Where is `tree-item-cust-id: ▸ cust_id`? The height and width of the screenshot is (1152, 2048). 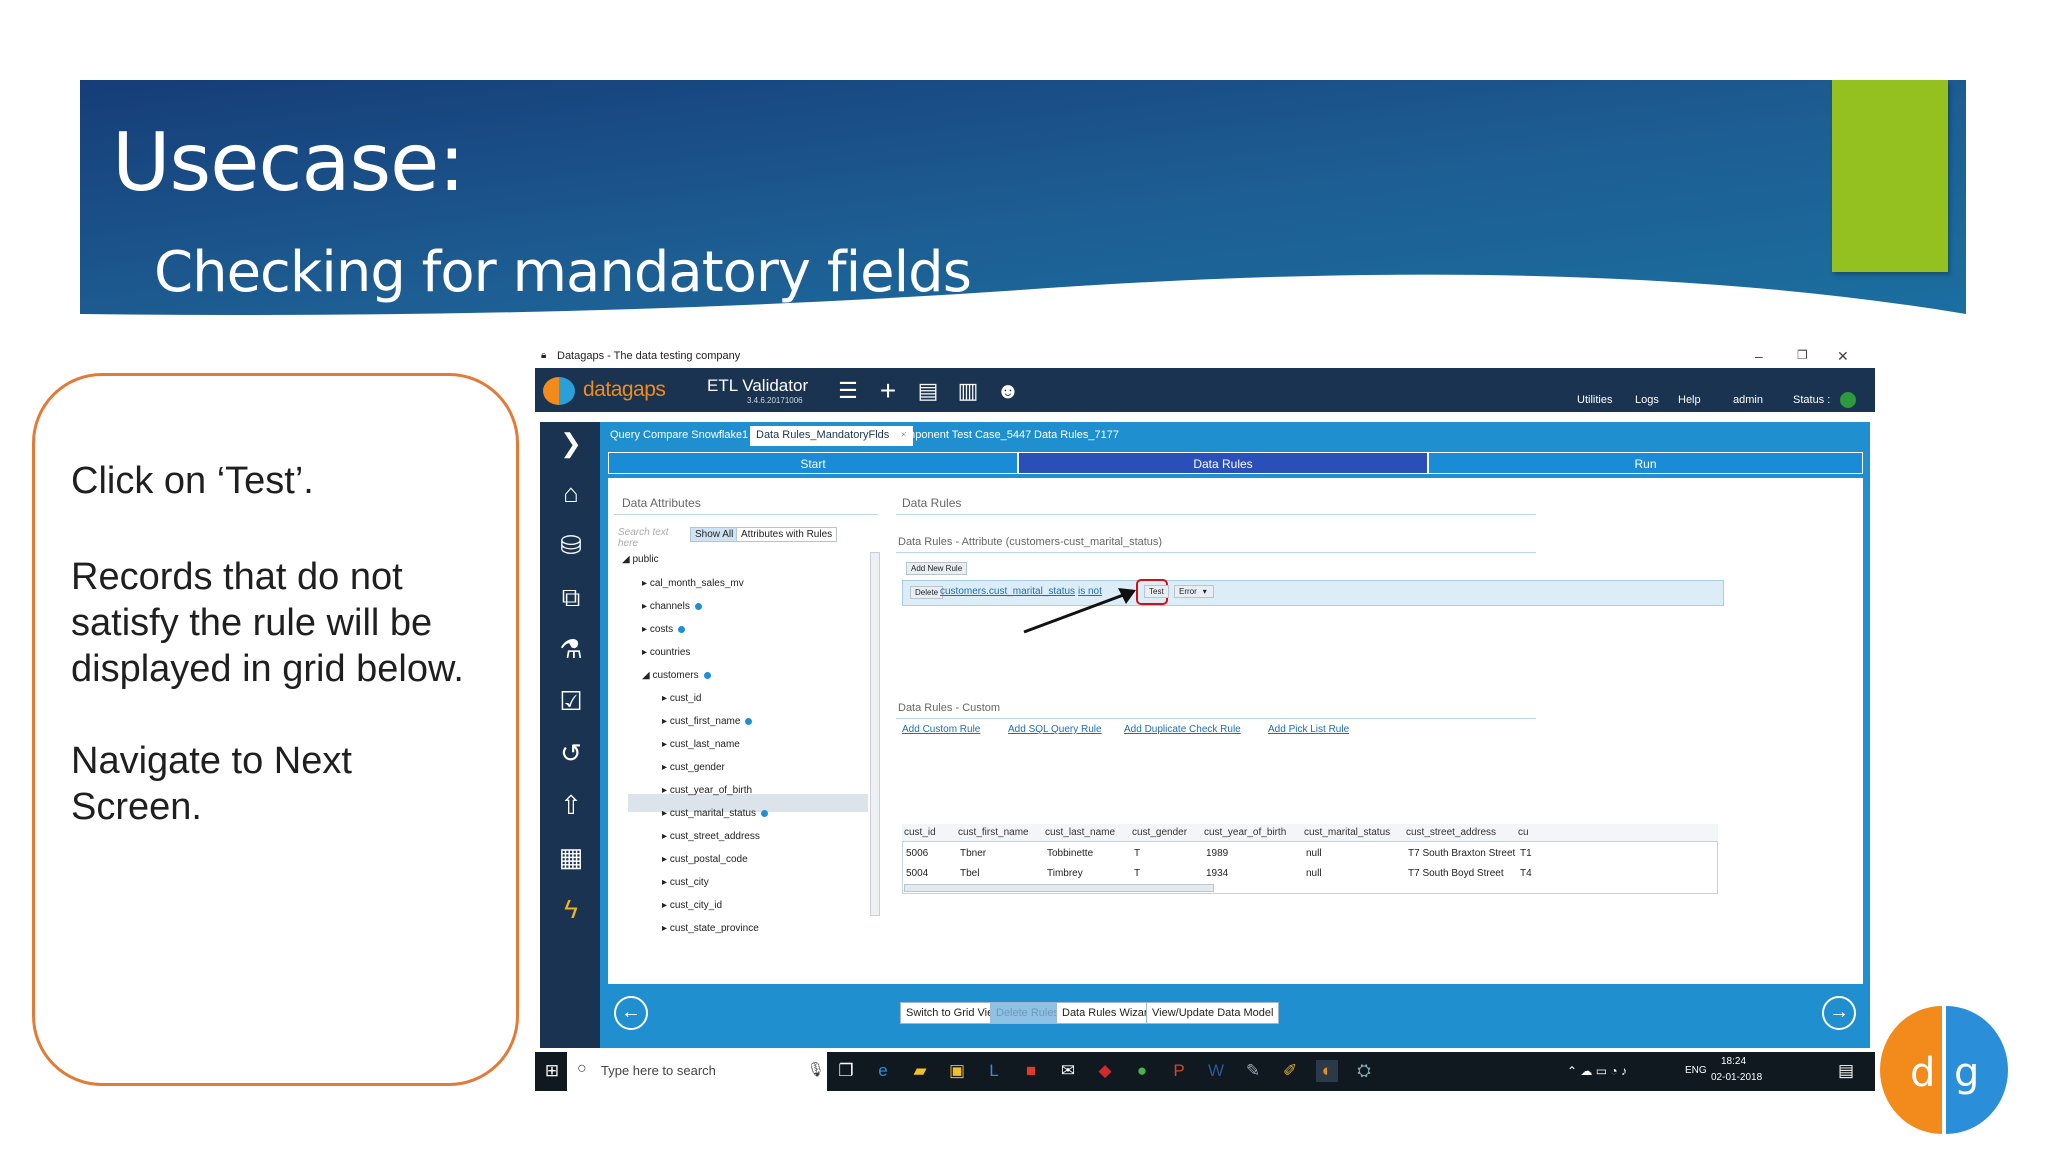
tree-item-cust-id: ▸ cust_id is located at coordinates (682, 698).